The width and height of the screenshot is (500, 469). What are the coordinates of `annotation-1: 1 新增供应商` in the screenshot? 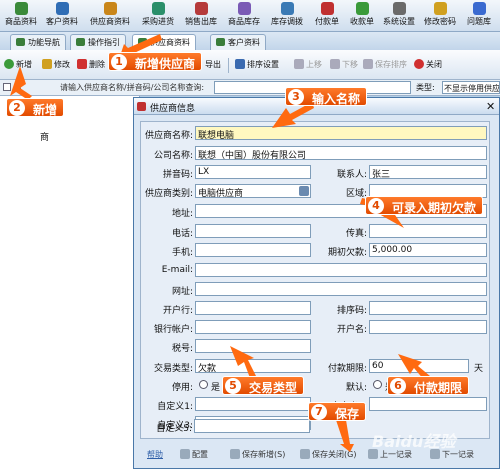 It's located at (155, 61).